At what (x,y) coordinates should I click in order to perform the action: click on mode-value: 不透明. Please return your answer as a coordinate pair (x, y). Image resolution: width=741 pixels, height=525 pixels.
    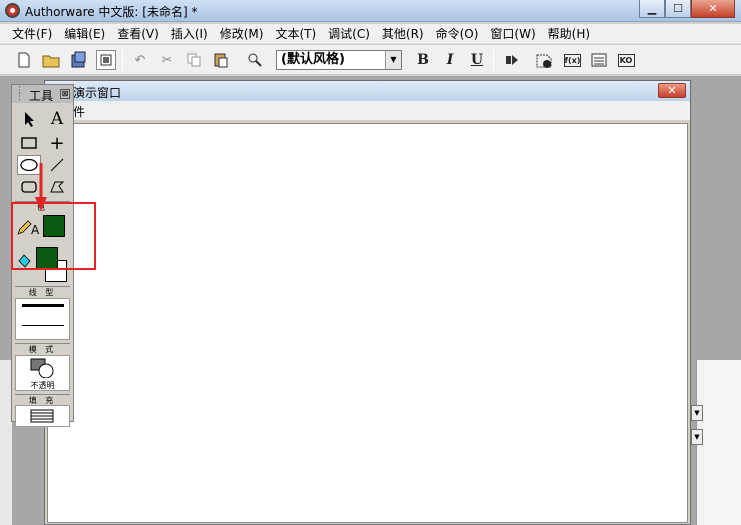
    Looking at the image, I should click on (42, 385).